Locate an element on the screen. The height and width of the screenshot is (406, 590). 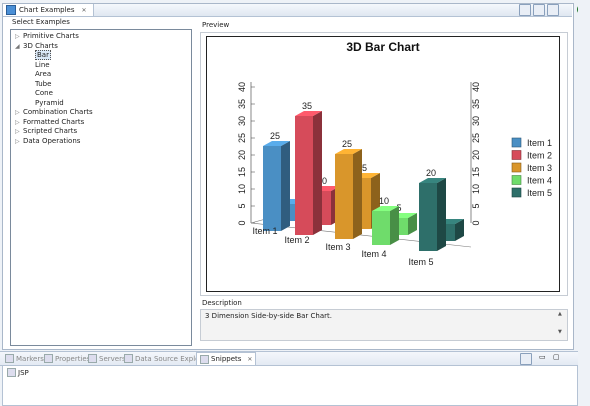
legend-label: Item 3 is located at coordinates (539, 168).